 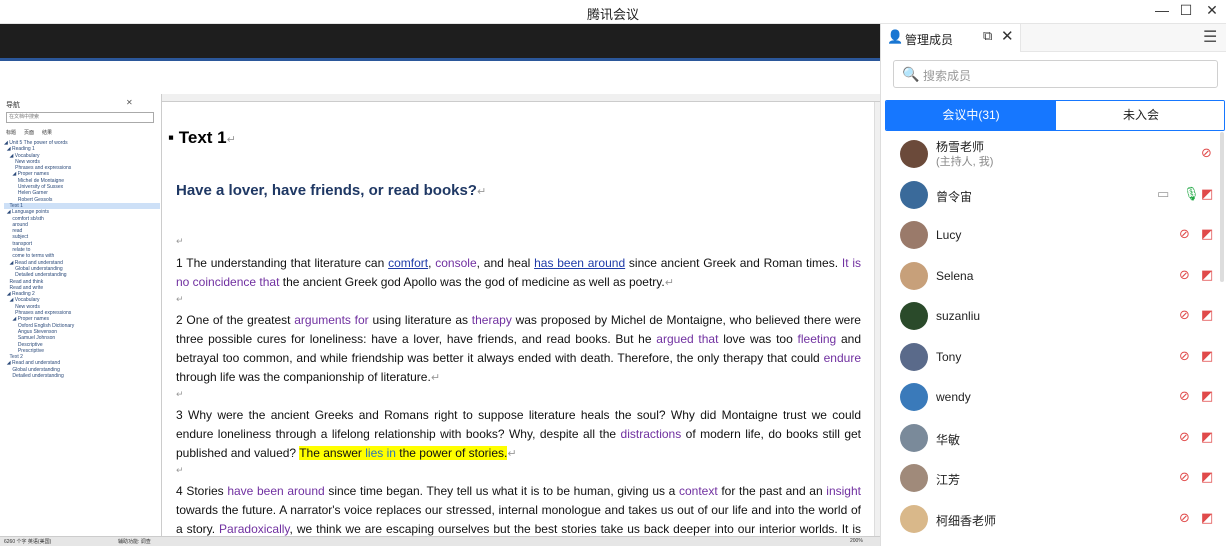 What do you see at coordinates (1210, 37) in the screenshot?
I see `menu-icon: ☰` at bounding box center [1210, 37].